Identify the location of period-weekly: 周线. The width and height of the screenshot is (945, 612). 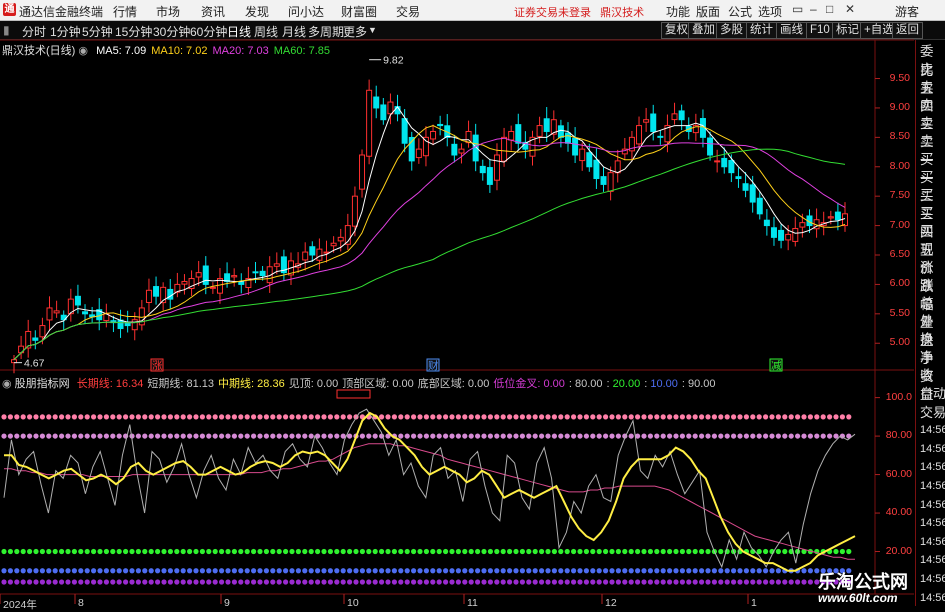
(266, 31).